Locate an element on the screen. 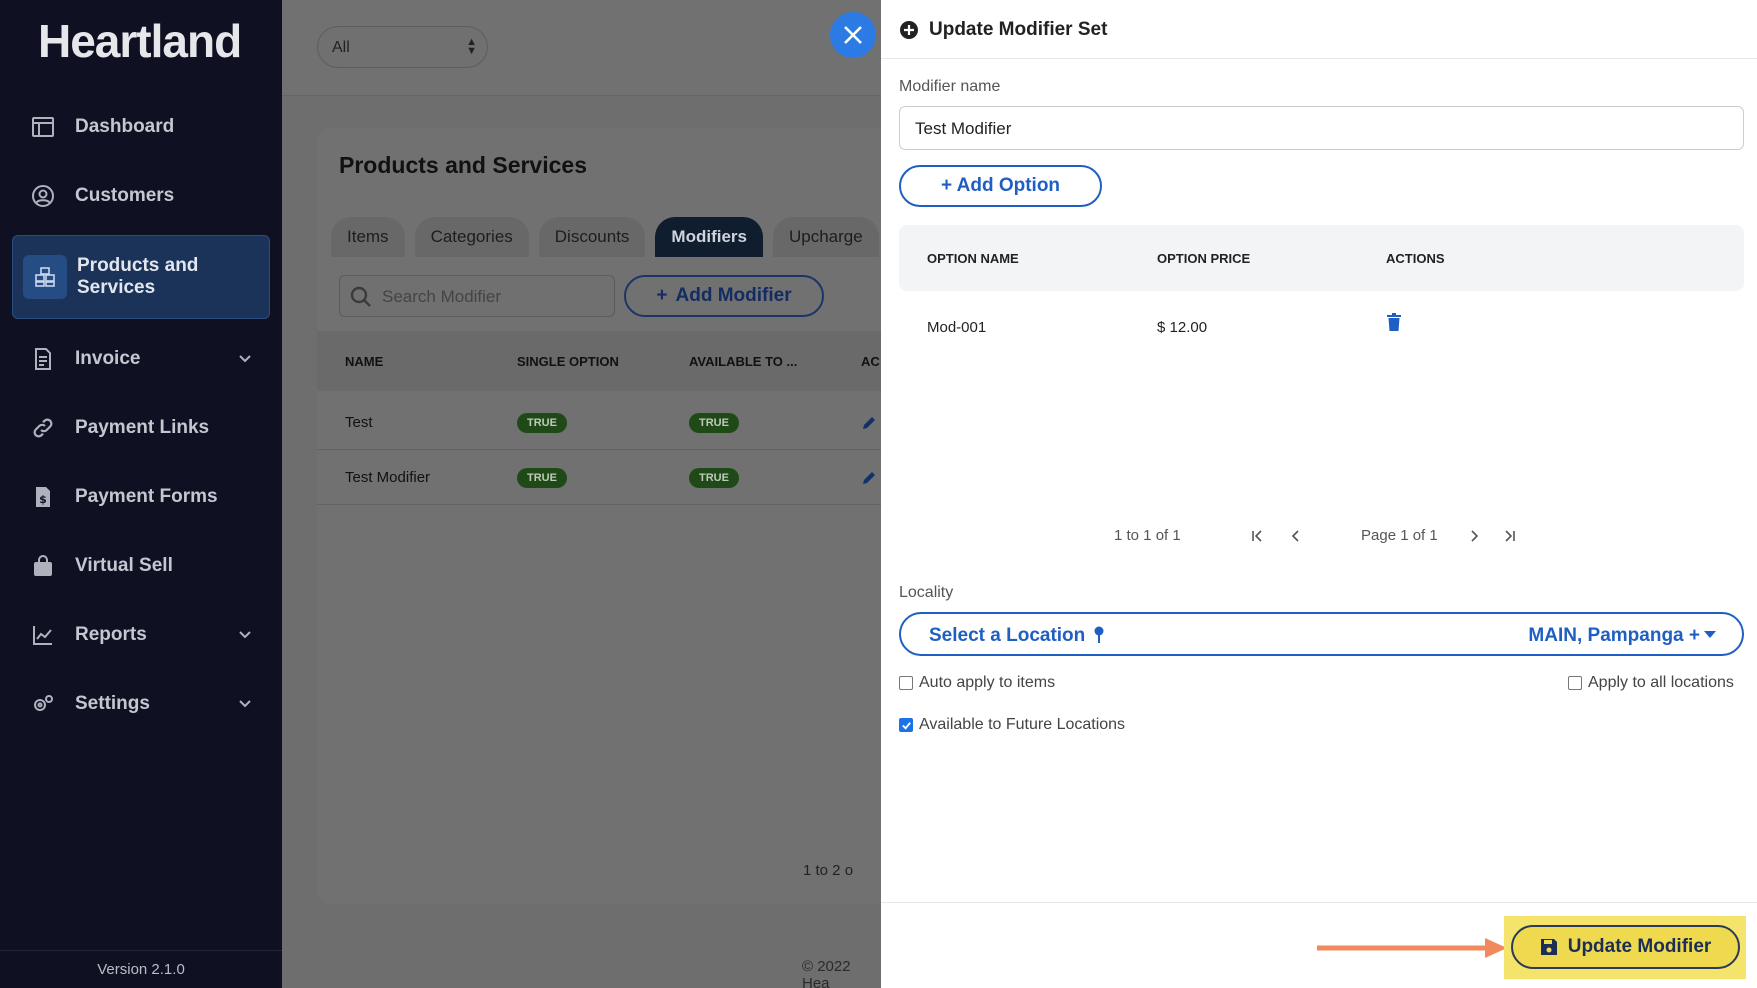 This screenshot has width=1757, height=988. arrow-annotation-icon is located at coordinates (1412, 948).